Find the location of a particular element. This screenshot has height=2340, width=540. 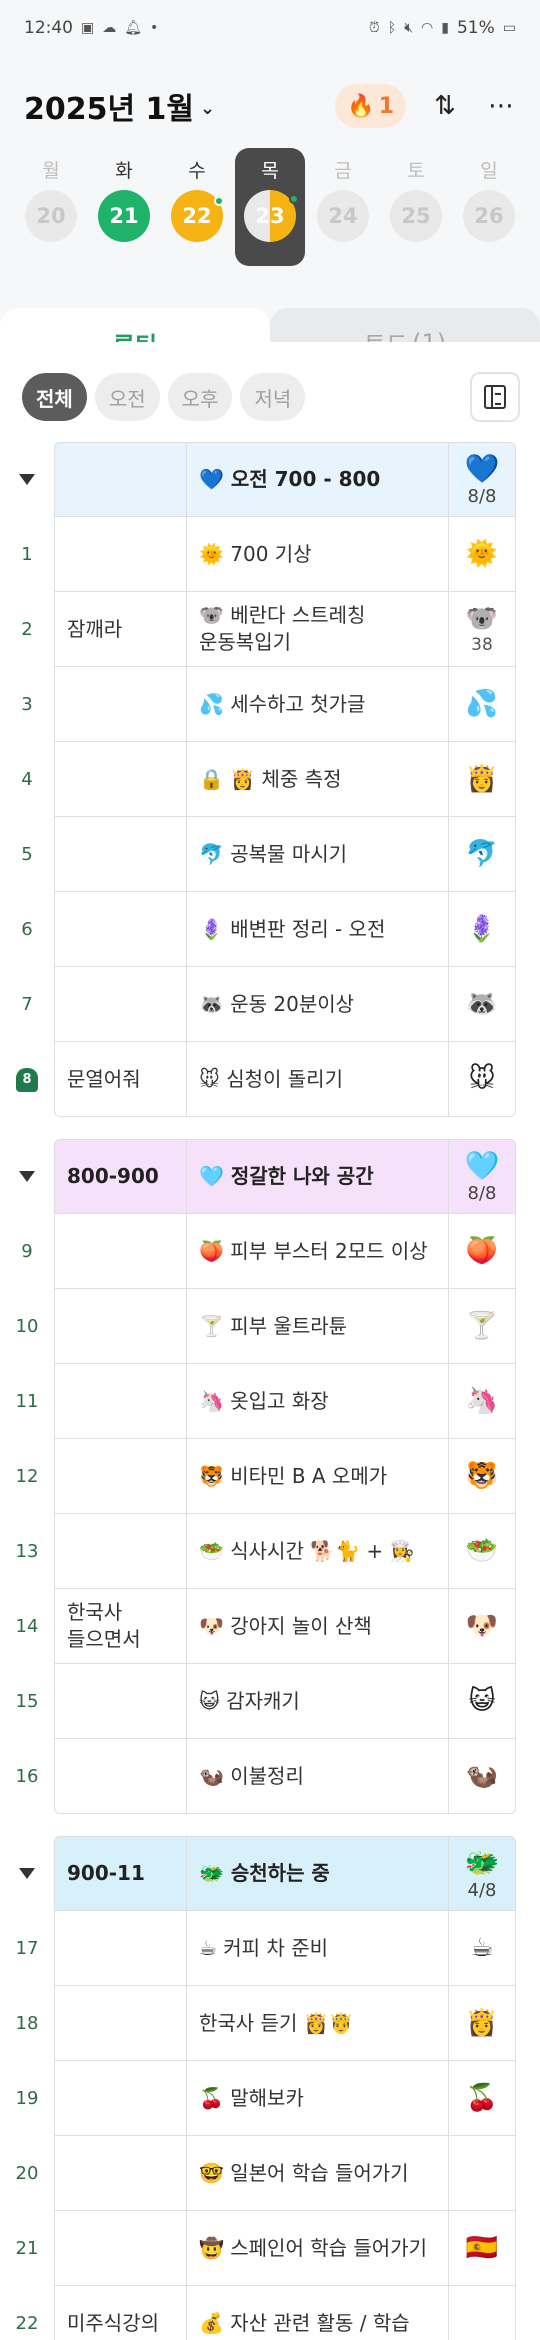

routine-row: 17 ☕ 커피 차 준비 ☕ is located at coordinates (270, 1948).